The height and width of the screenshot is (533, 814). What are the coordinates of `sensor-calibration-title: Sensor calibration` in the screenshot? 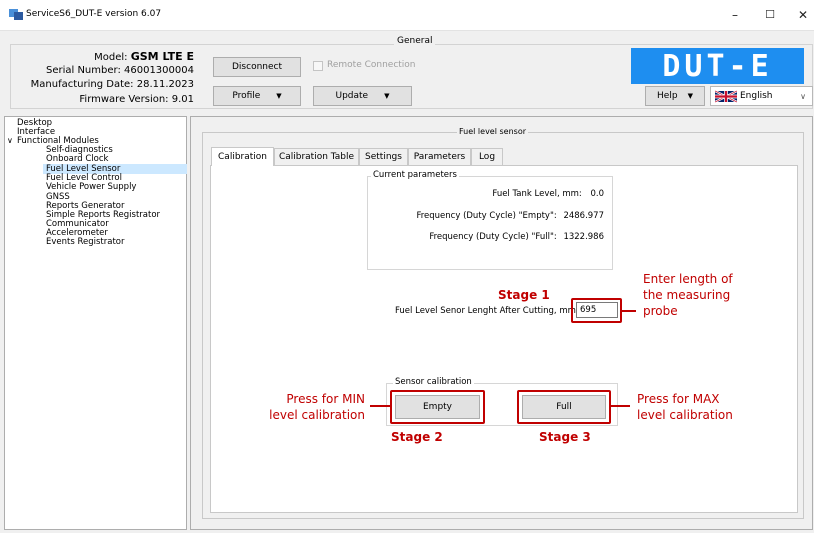 It's located at (433, 382).